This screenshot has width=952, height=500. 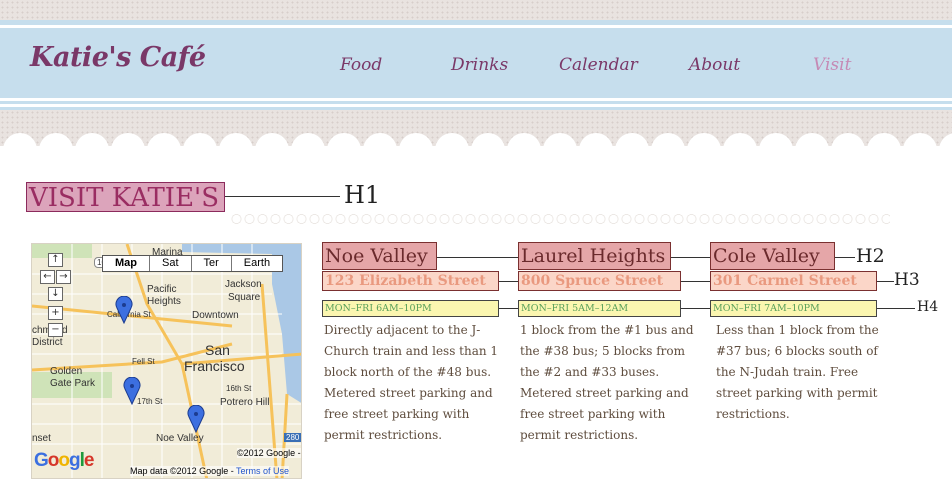 What do you see at coordinates (599, 281) in the screenshot?
I see `location-street-laurel-heights: 800 Spruce Street` at bounding box center [599, 281].